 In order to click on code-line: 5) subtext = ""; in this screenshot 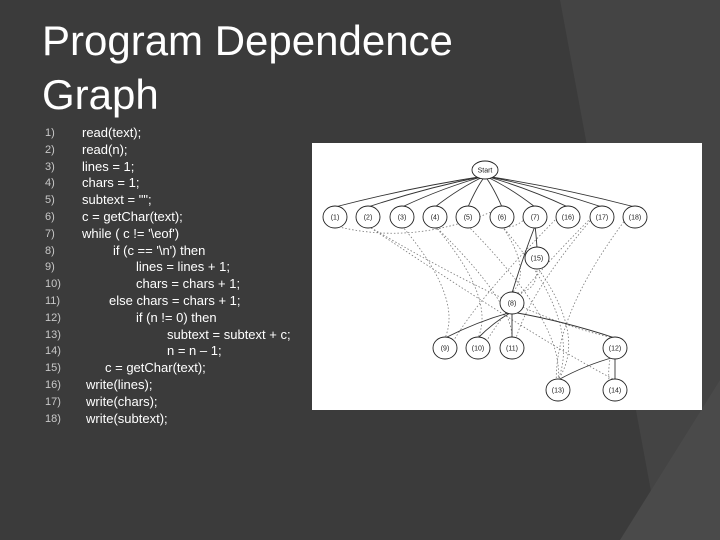, I will do `click(160, 200)`.